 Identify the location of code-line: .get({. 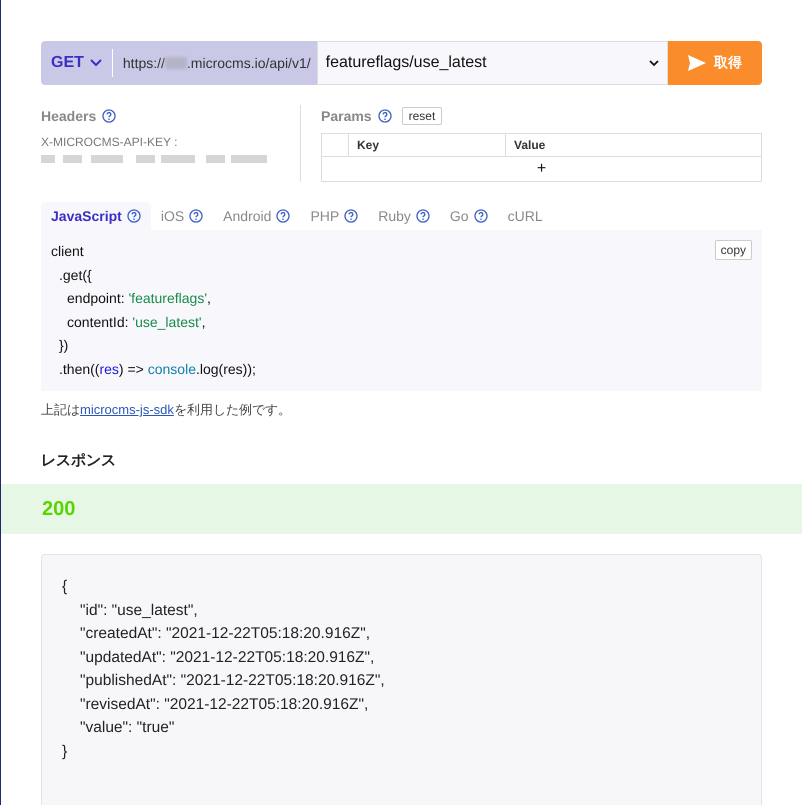
(75, 275).